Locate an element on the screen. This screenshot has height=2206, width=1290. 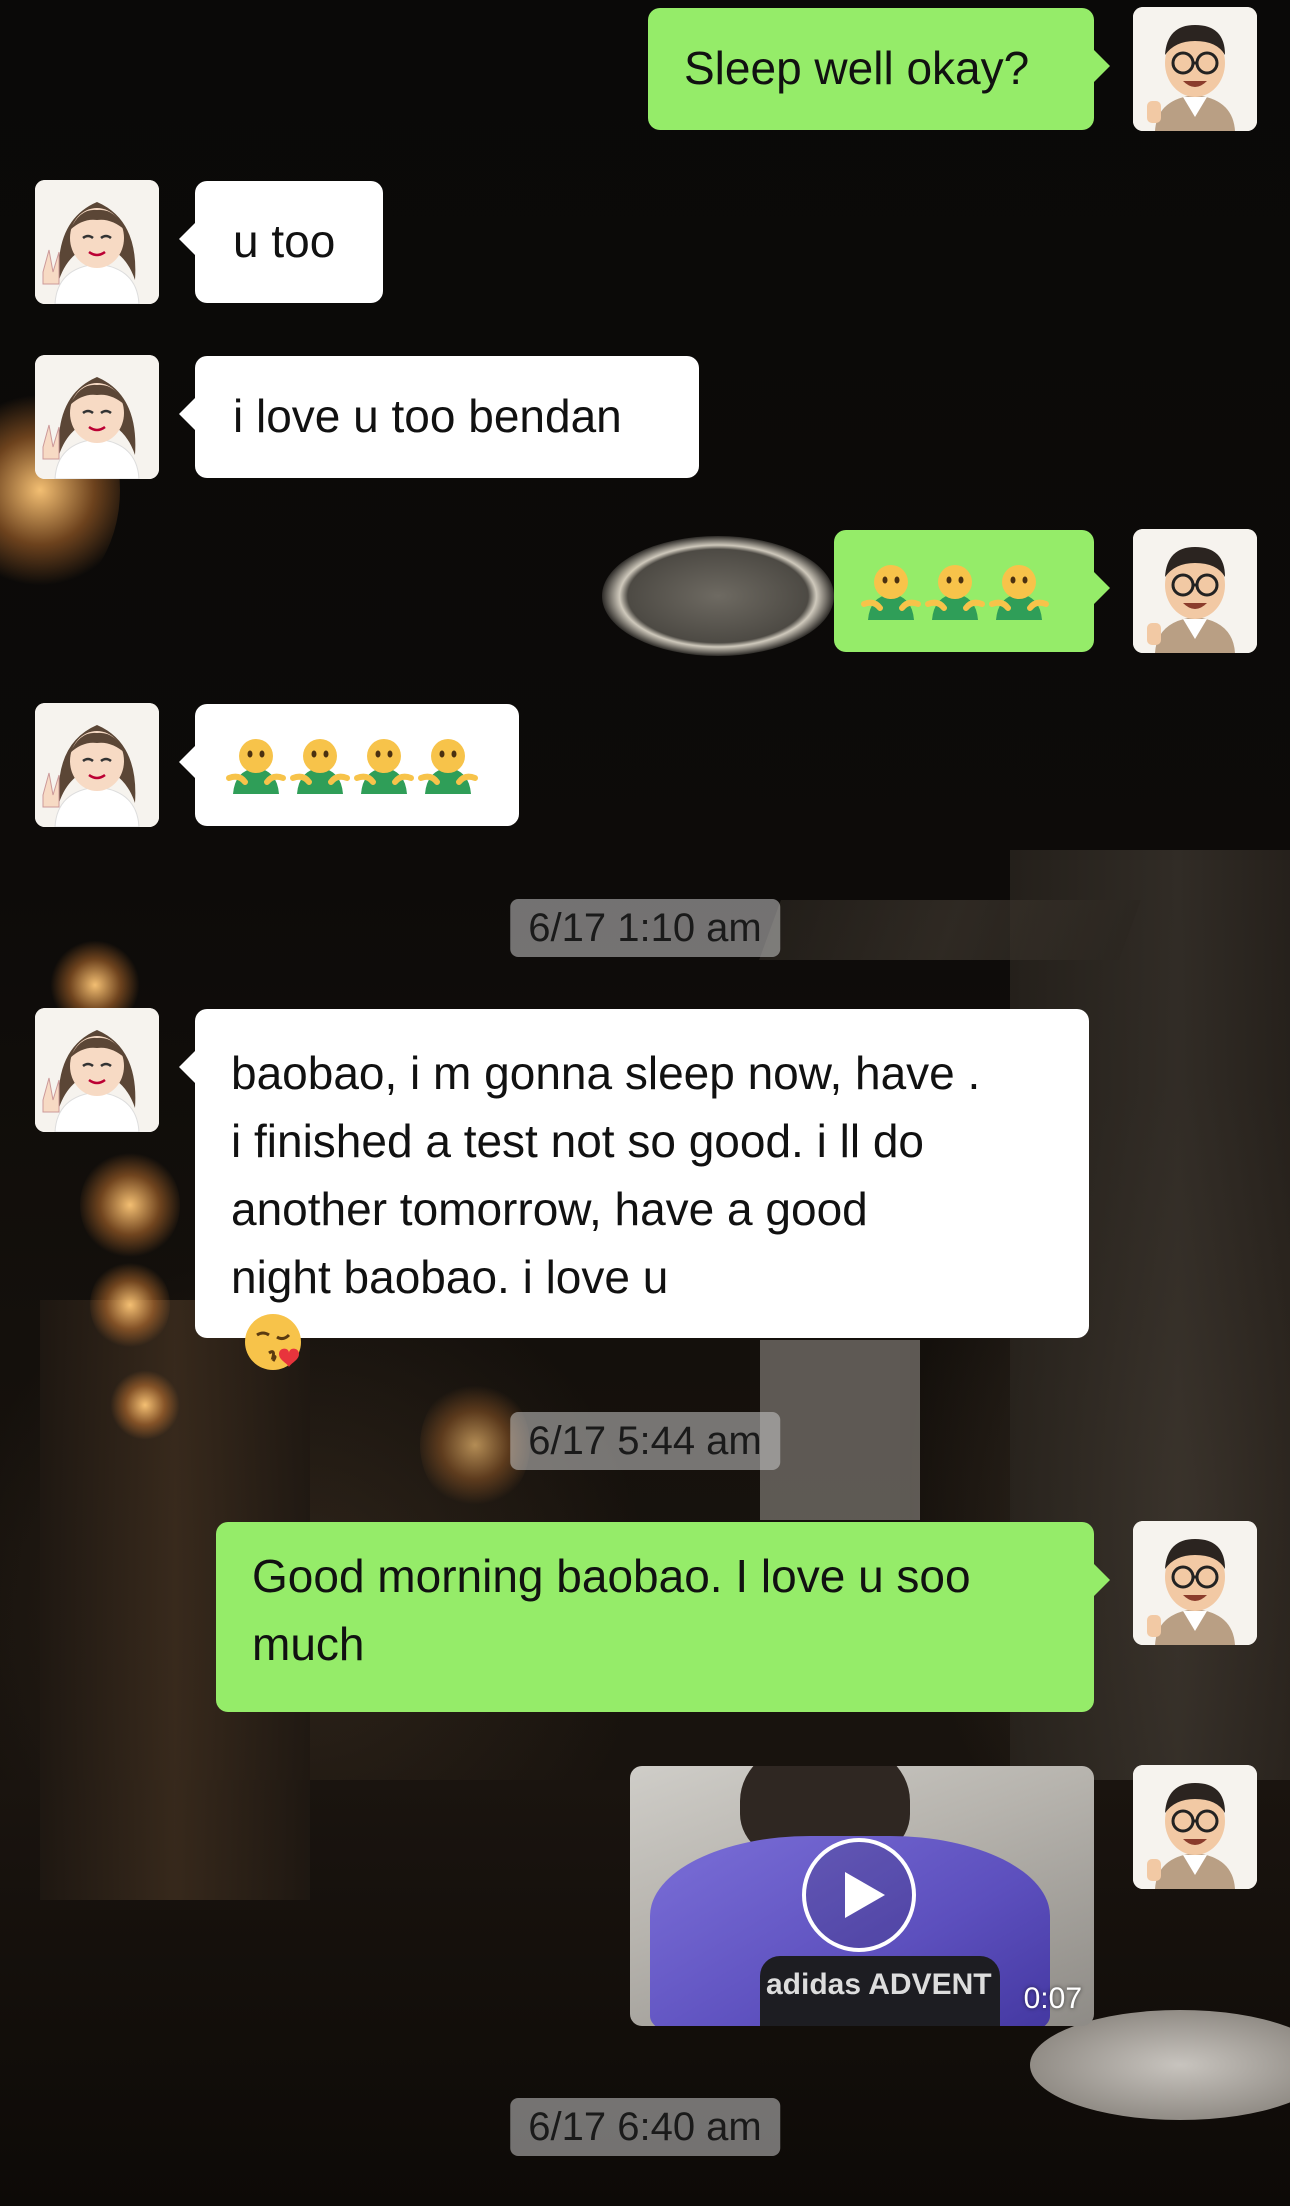
timestamp: 6/17 1:10 am is located at coordinates (645, 928).